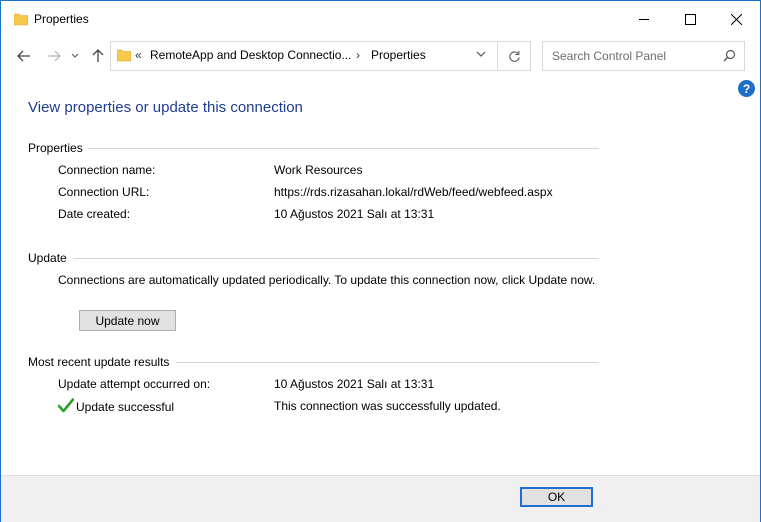 This screenshot has width=761, height=522. I want to click on maximize-button, so click(690, 19).